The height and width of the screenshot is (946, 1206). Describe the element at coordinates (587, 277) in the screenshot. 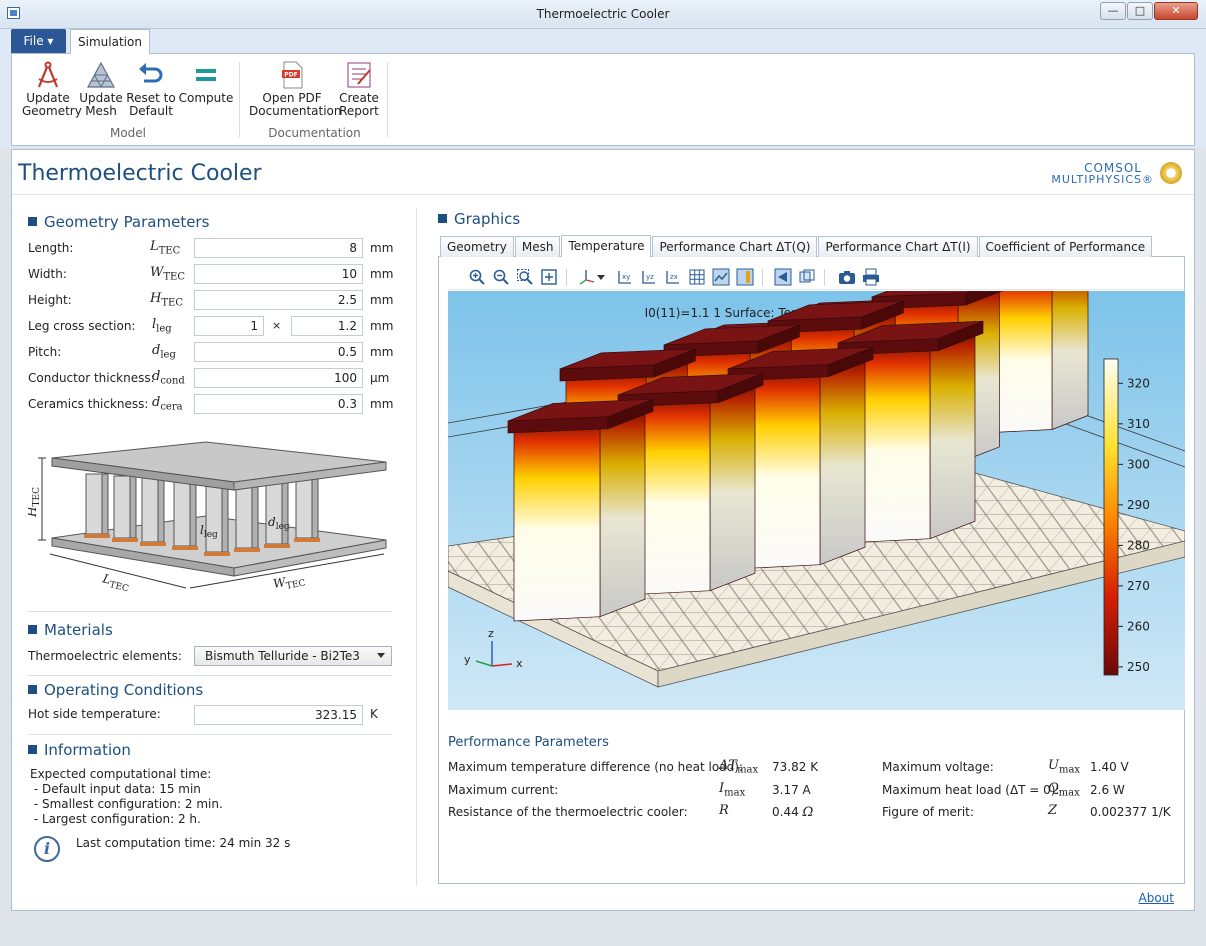

I see `view-axes-icon` at that location.